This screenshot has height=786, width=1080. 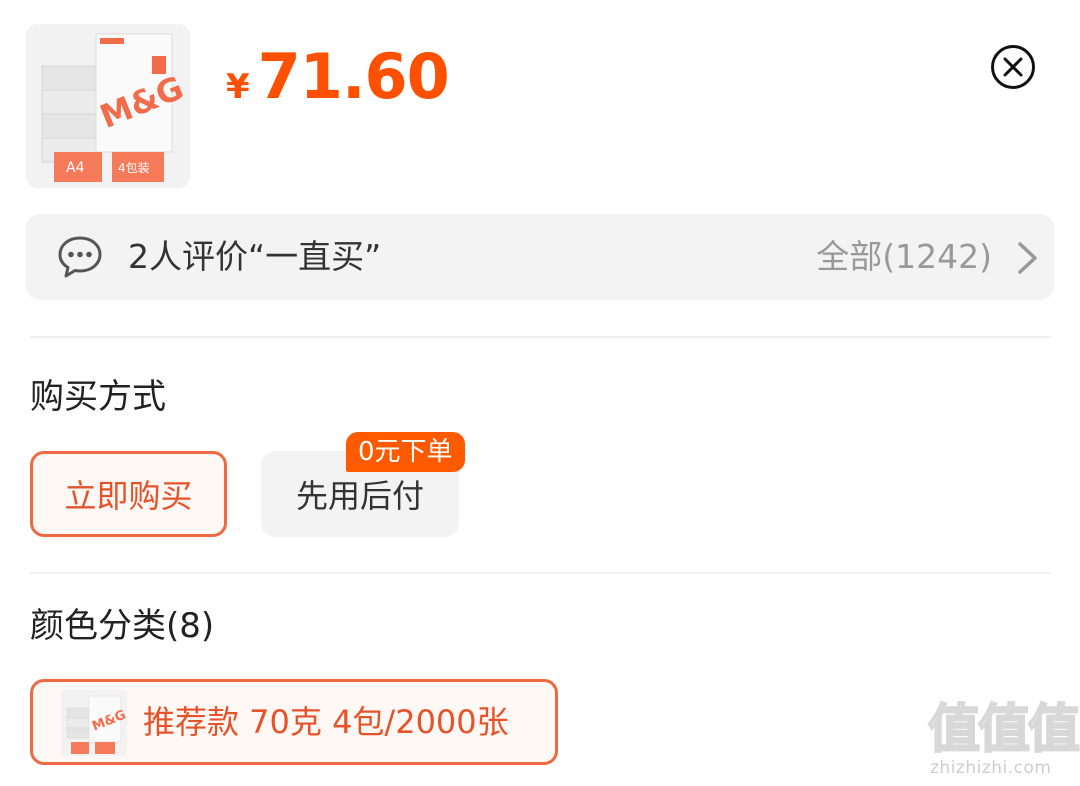 I want to click on variant-option-recommended: M&G 推荐款 70克 4包/2000张, so click(x=294, y=722).